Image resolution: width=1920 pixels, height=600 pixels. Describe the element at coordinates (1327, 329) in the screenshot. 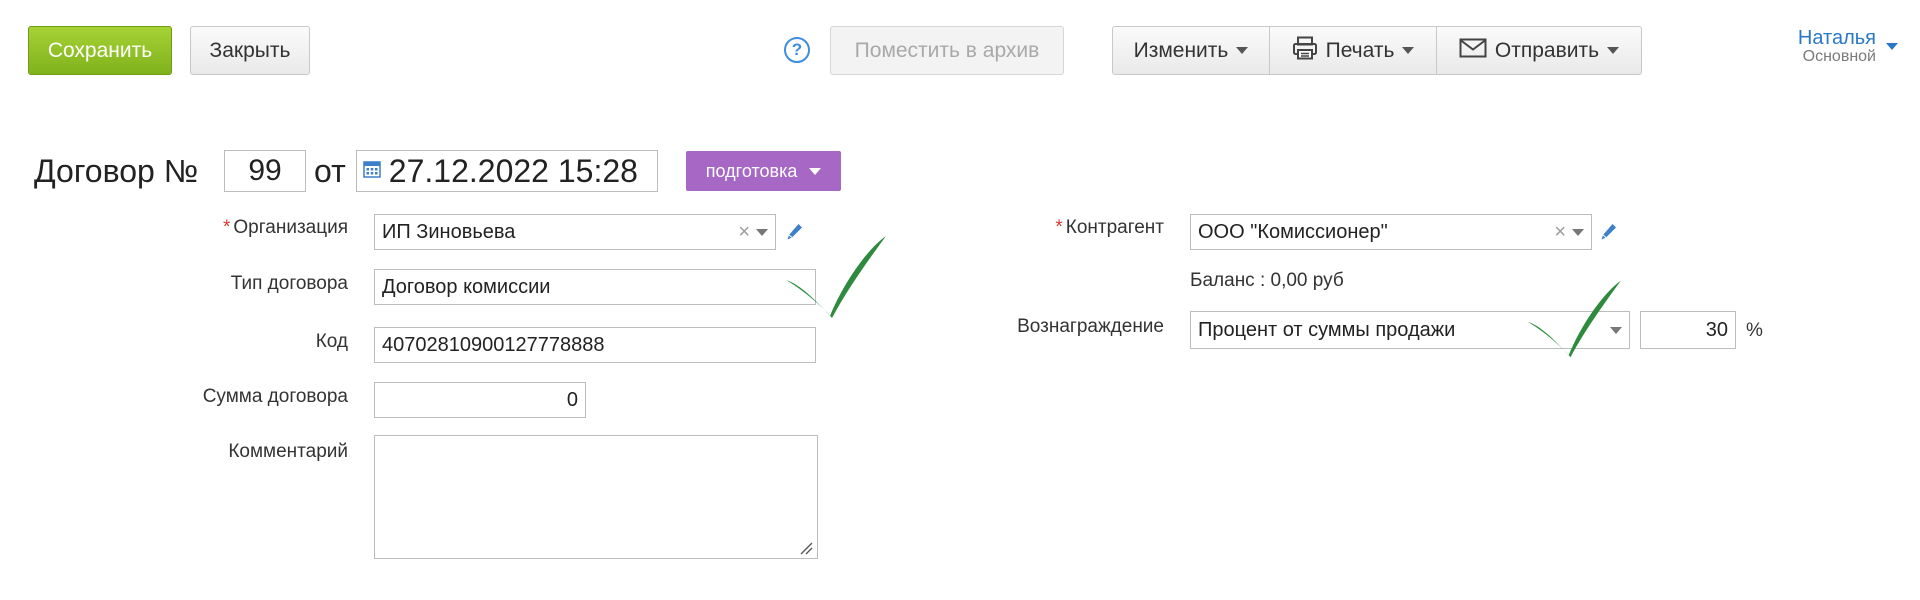

I see `reward-value: Процент от суммы продажи` at that location.